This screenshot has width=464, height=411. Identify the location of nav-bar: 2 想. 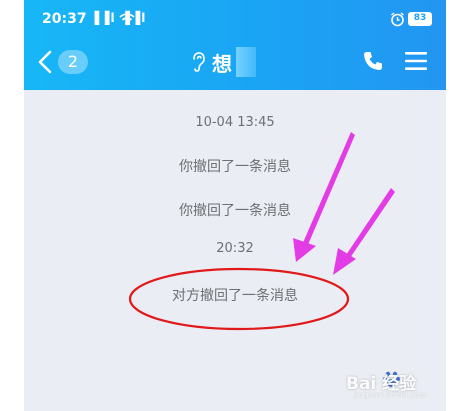
(235, 62).